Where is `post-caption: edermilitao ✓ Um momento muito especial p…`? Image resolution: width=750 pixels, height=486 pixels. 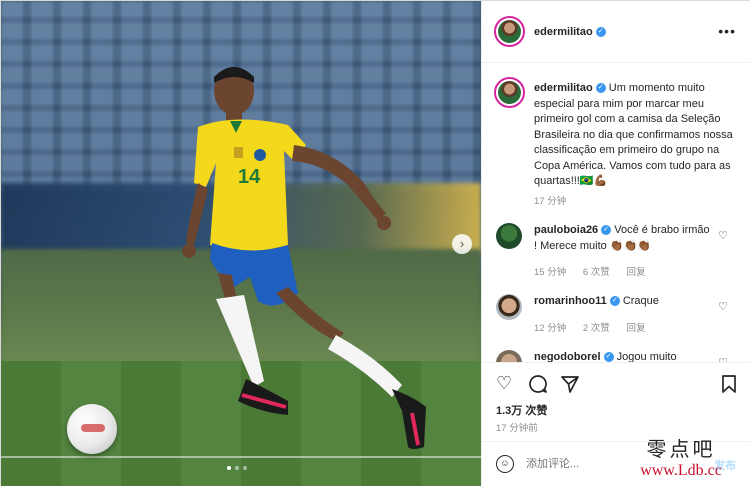 post-caption: edermilitao ✓ Um momento muito especial p… is located at coordinates (634, 135).